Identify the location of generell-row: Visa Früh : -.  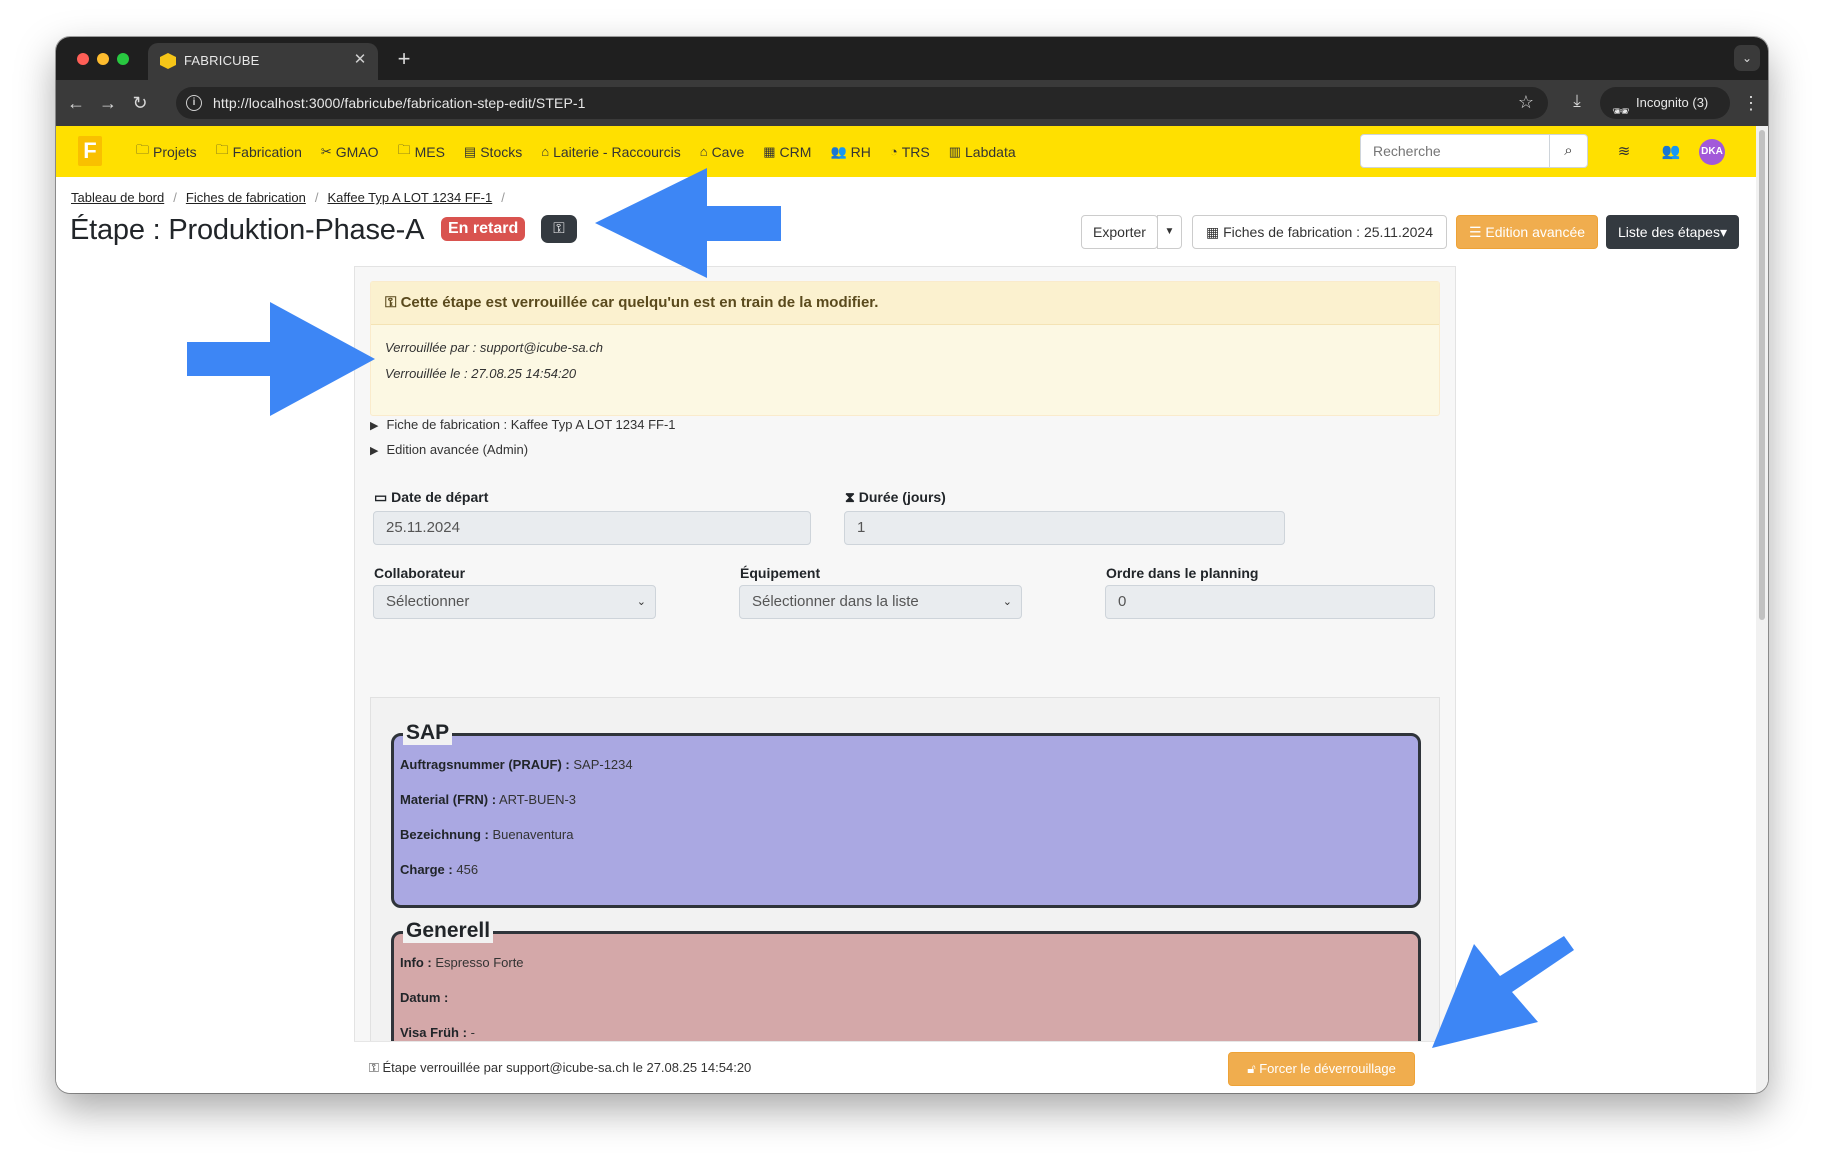
(437, 1032).